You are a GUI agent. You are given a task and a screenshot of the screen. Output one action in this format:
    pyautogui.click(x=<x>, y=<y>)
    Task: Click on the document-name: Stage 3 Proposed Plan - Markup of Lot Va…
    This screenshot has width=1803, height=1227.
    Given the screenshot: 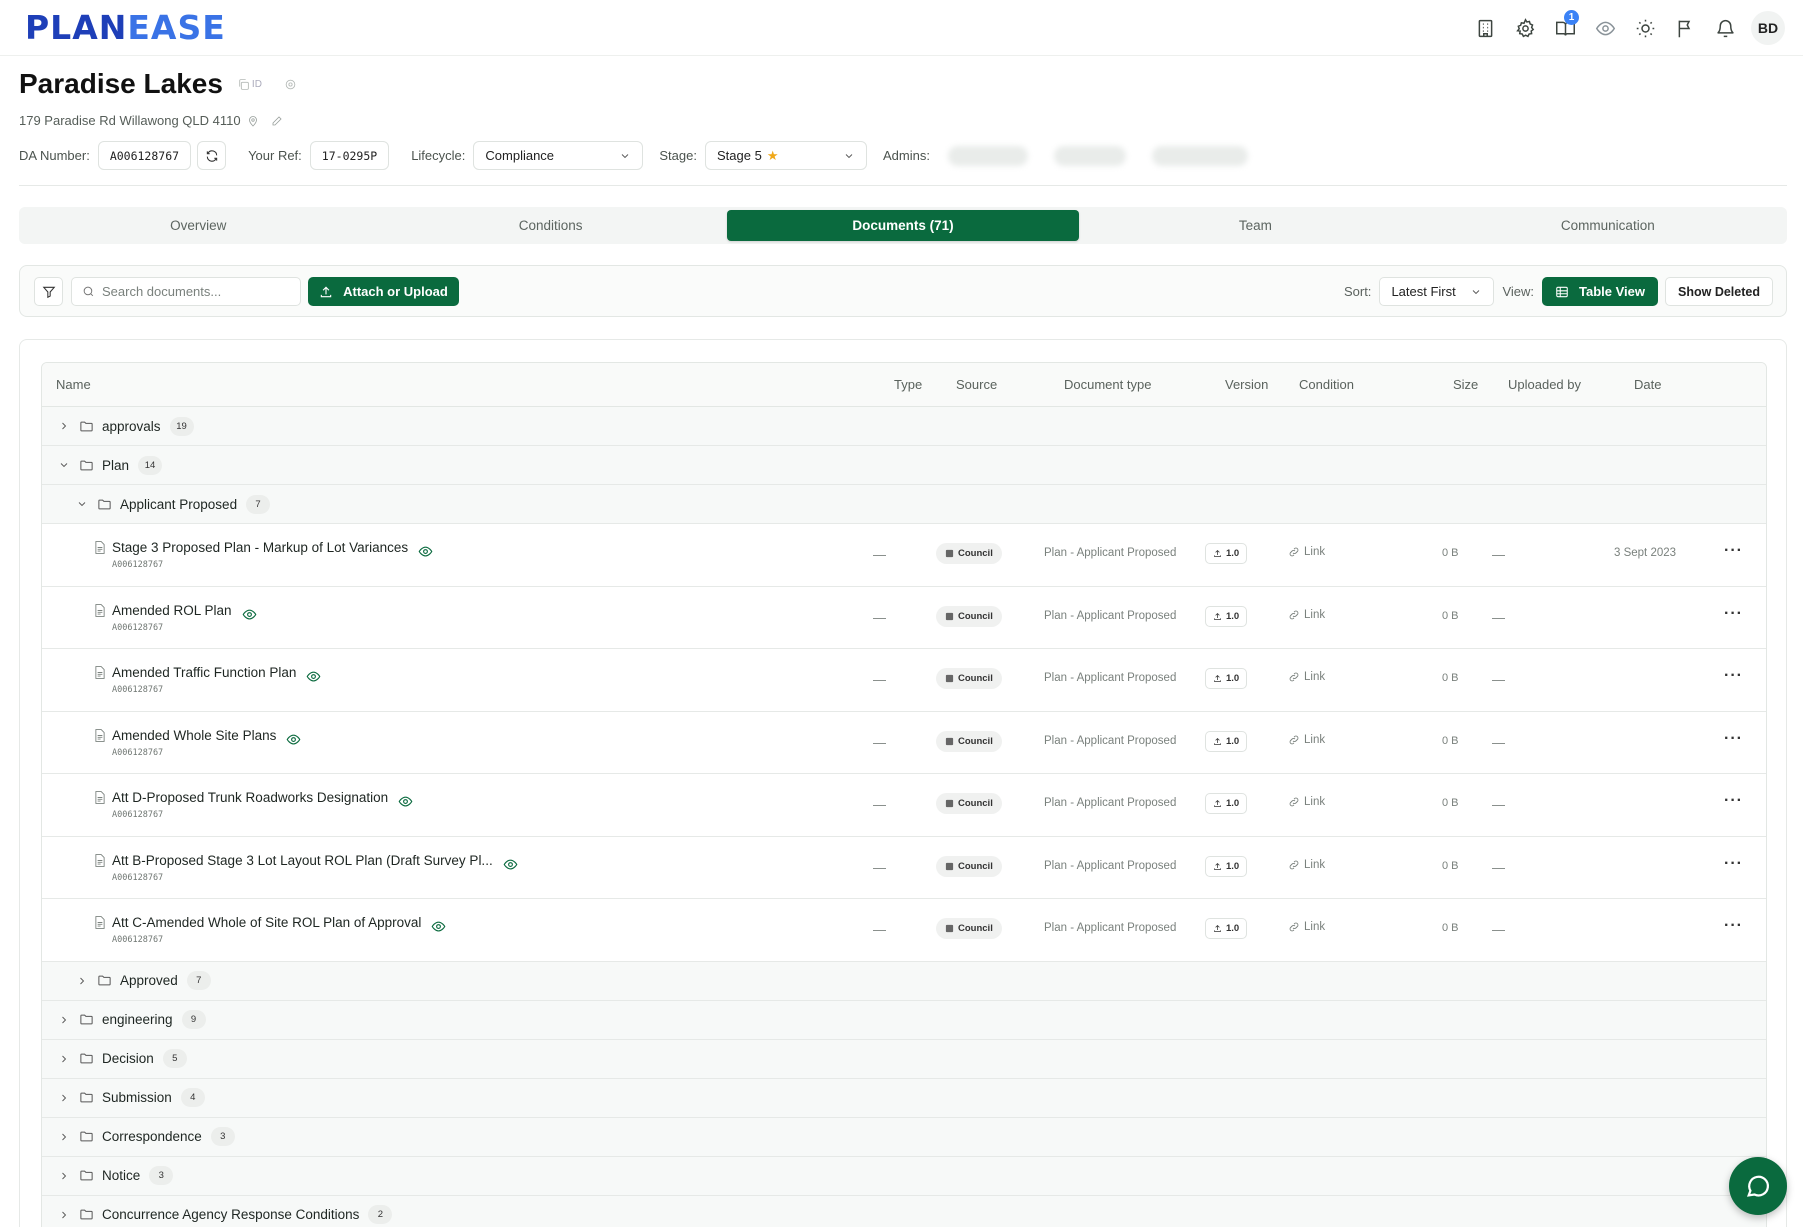 What is the action you would take?
    pyautogui.click(x=260, y=547)
    